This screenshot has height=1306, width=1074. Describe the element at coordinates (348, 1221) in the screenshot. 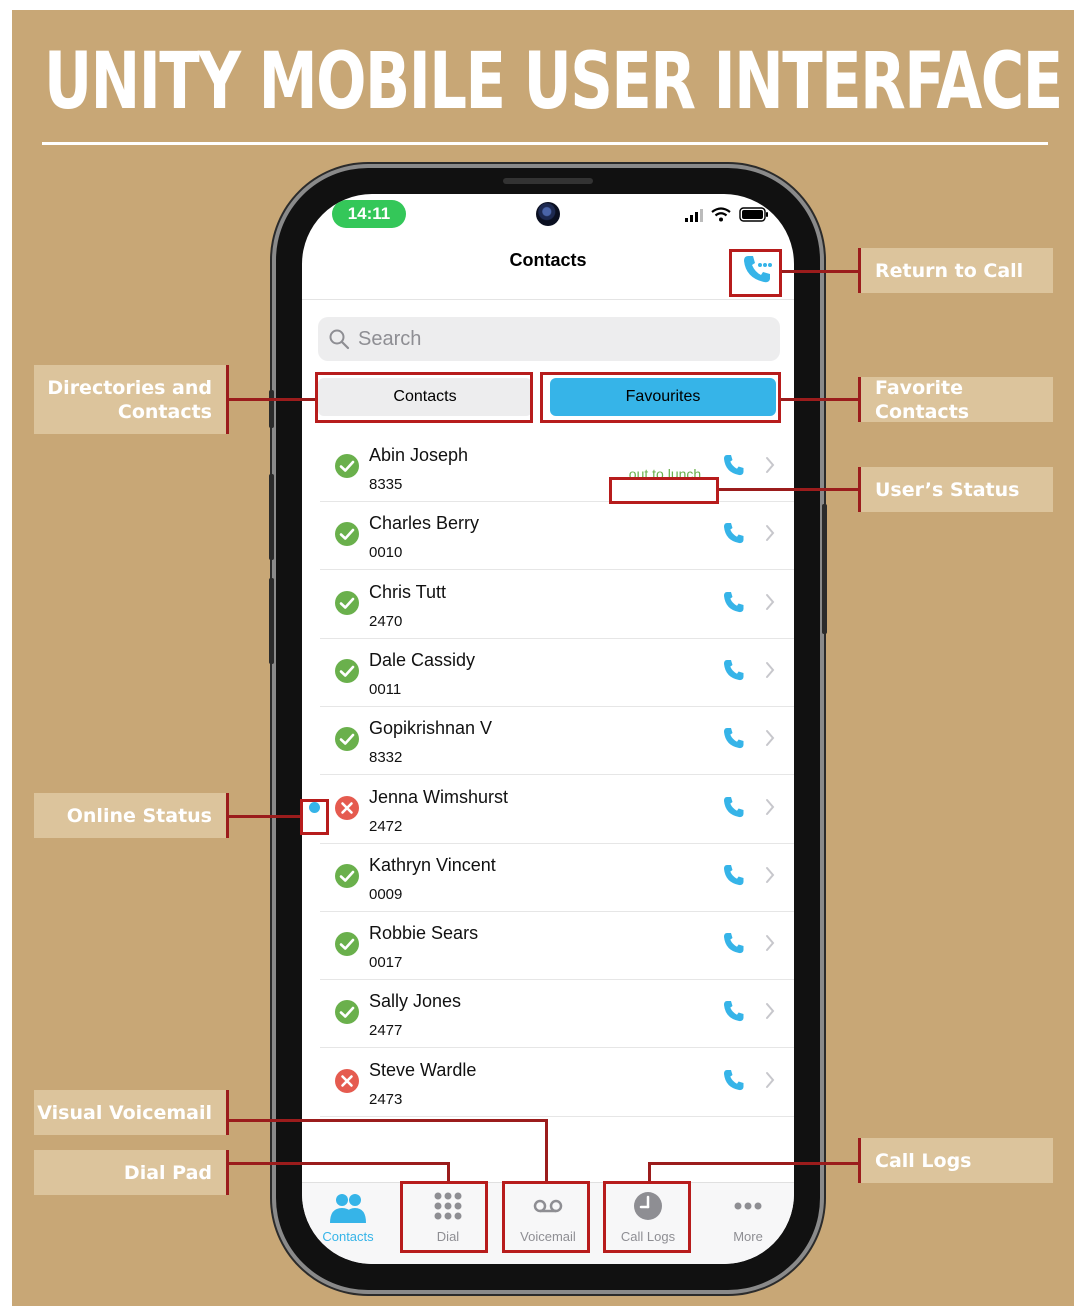

I see `tab-bar-contacts: Contacts` at that location.